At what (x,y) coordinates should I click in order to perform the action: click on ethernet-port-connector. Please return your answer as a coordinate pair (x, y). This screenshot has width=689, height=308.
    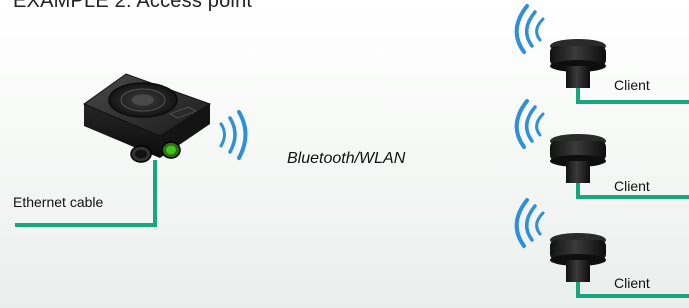
    Looking at the image, I should click on (141, 154).